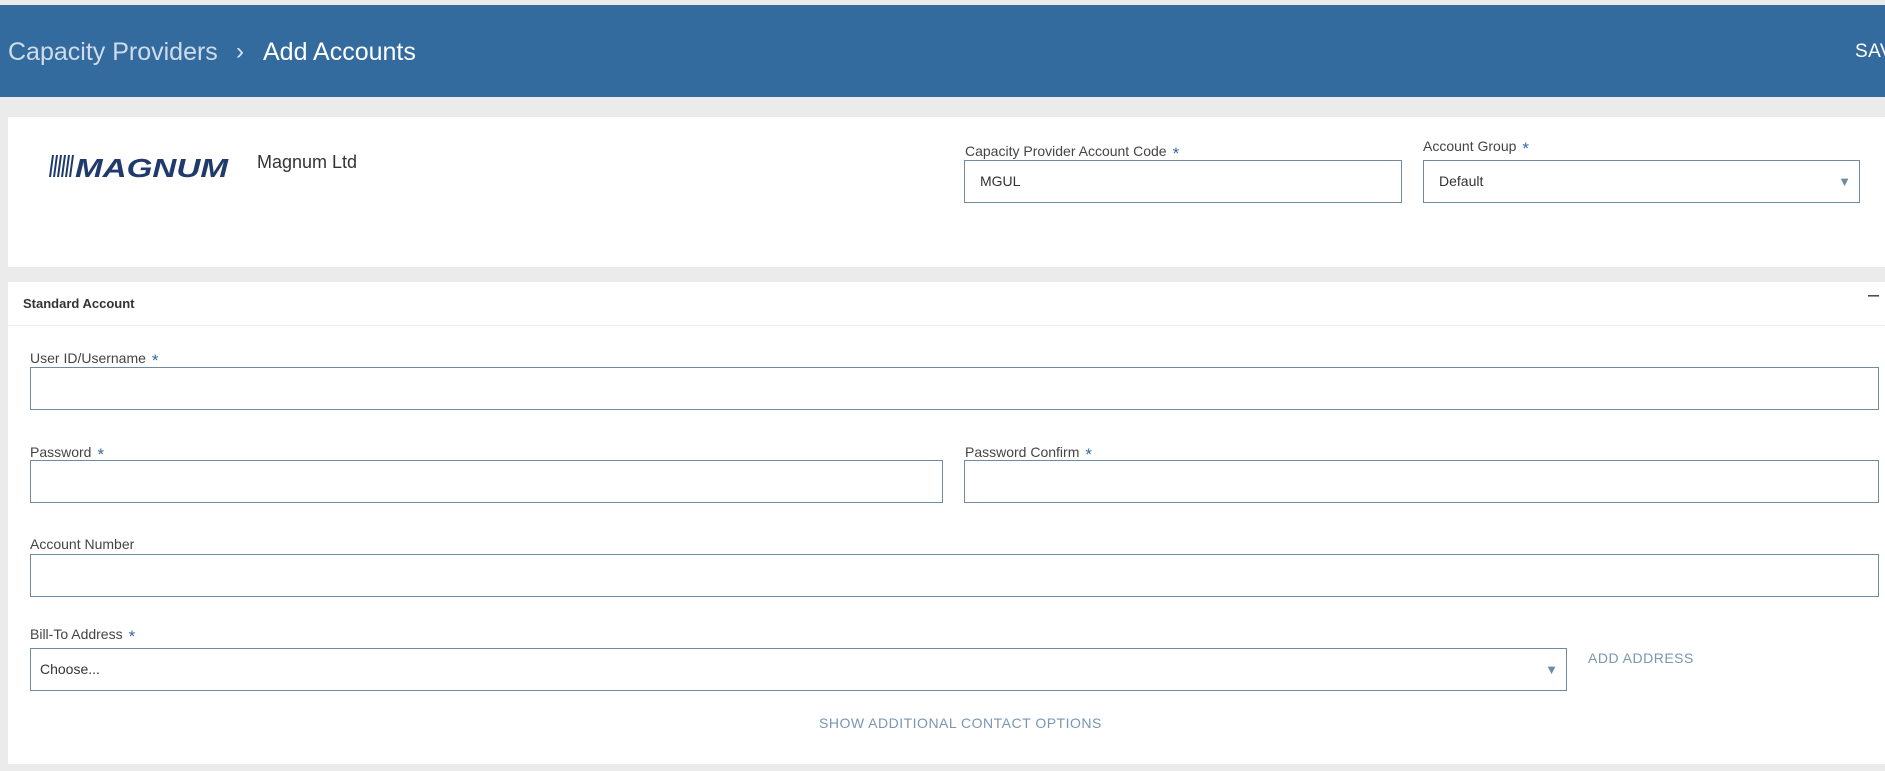 Image resolution: width=1885 pixels, height=771 pixels. Describe the element at coordinates (798, 669) in the screenshot. I see `bill-to-address-select: Choose... ▼` at that location.